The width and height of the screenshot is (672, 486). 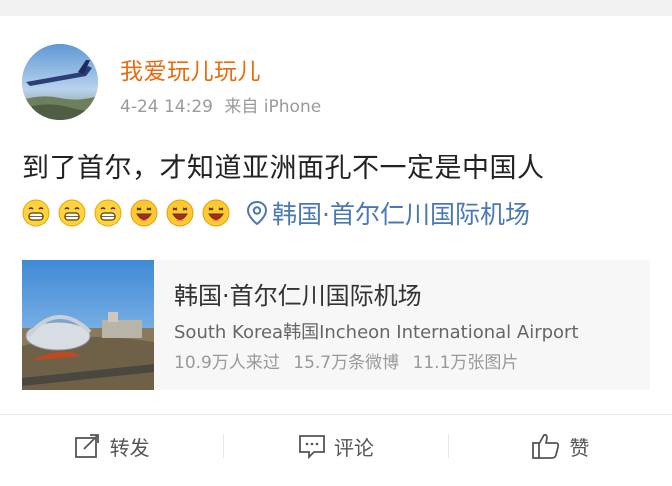 What do you see at coordinates (298, 296) in the screenshot?
I see `place-title: 韩国·首尔仁川国际机场` at bounding box center [298, 296].